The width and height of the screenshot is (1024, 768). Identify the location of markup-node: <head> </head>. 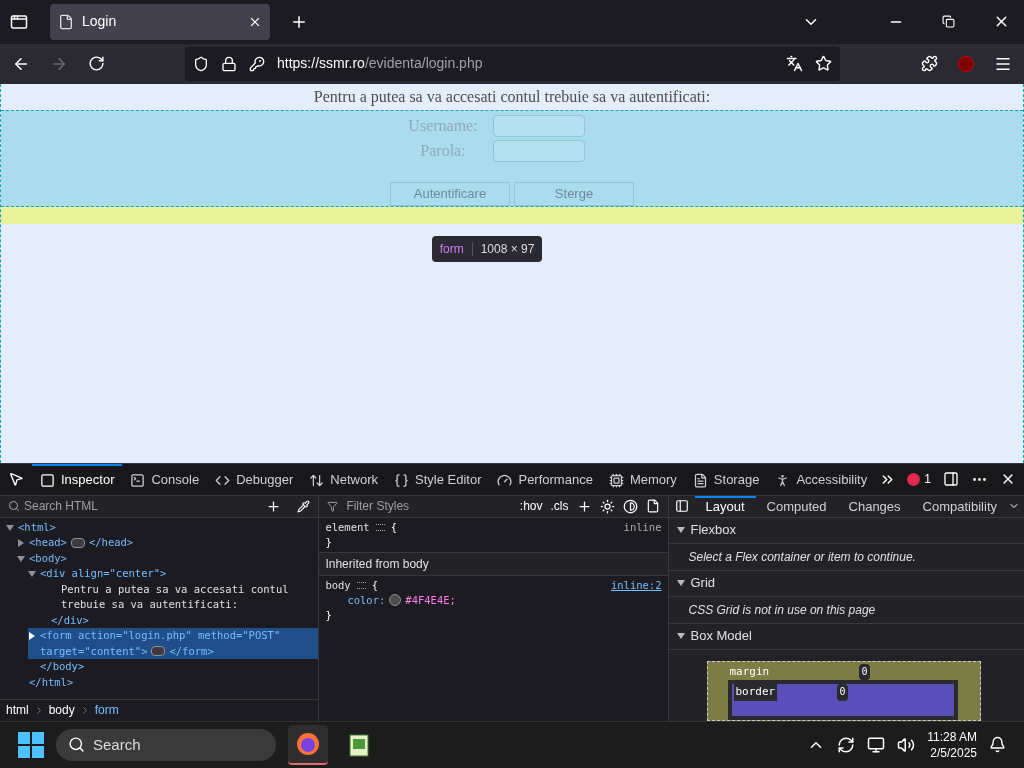
(168, 543).